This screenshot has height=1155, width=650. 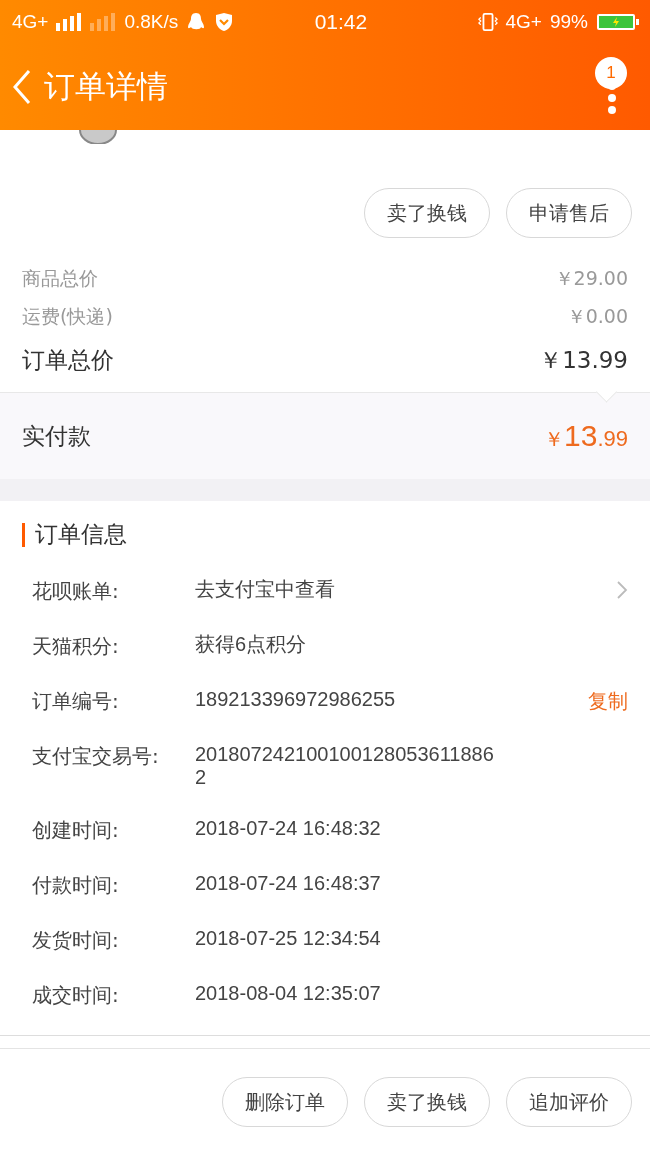 I want to click on info-value: 2018-07-24 16:48:37, so click(x=288, y=883).